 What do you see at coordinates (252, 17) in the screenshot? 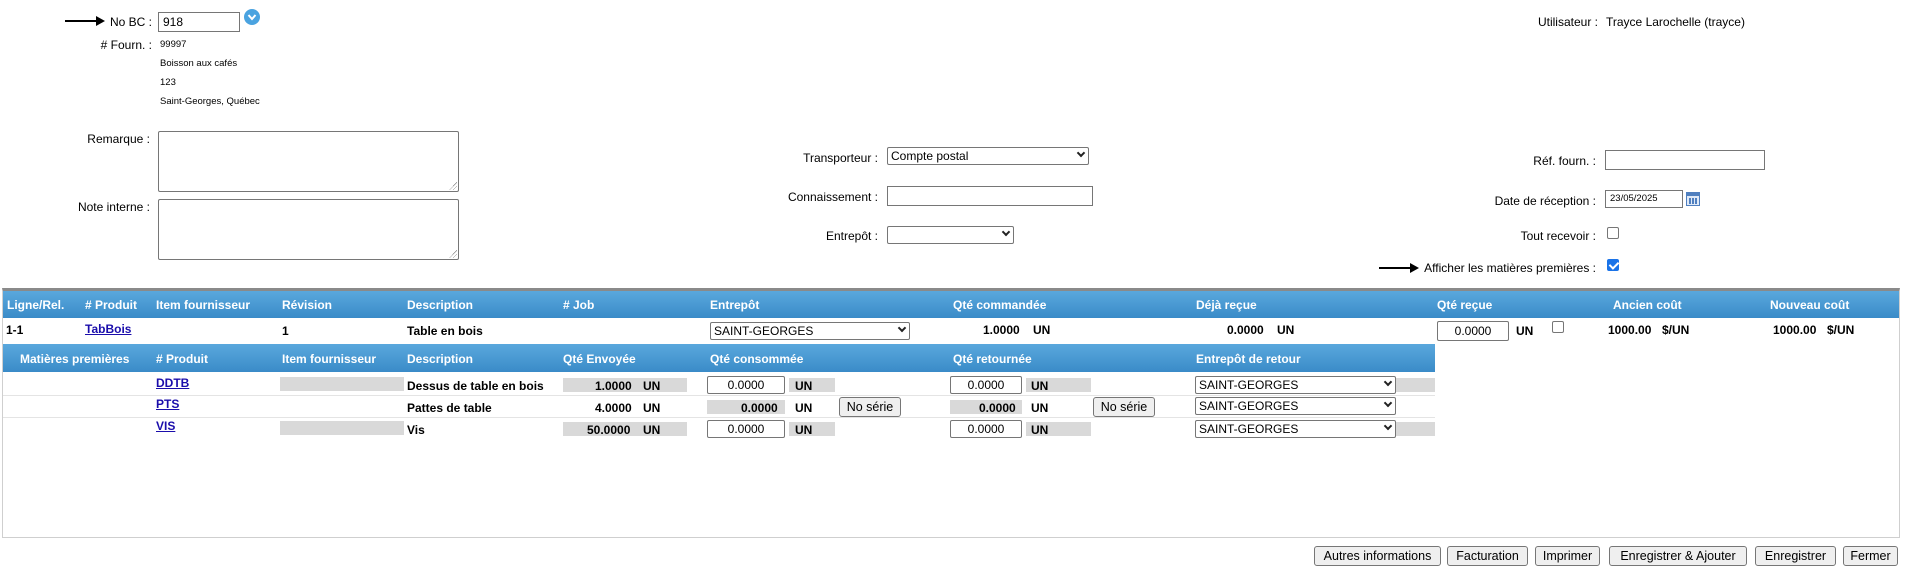
I see `chevron-circle-icon` at bounding box center [252, 17].